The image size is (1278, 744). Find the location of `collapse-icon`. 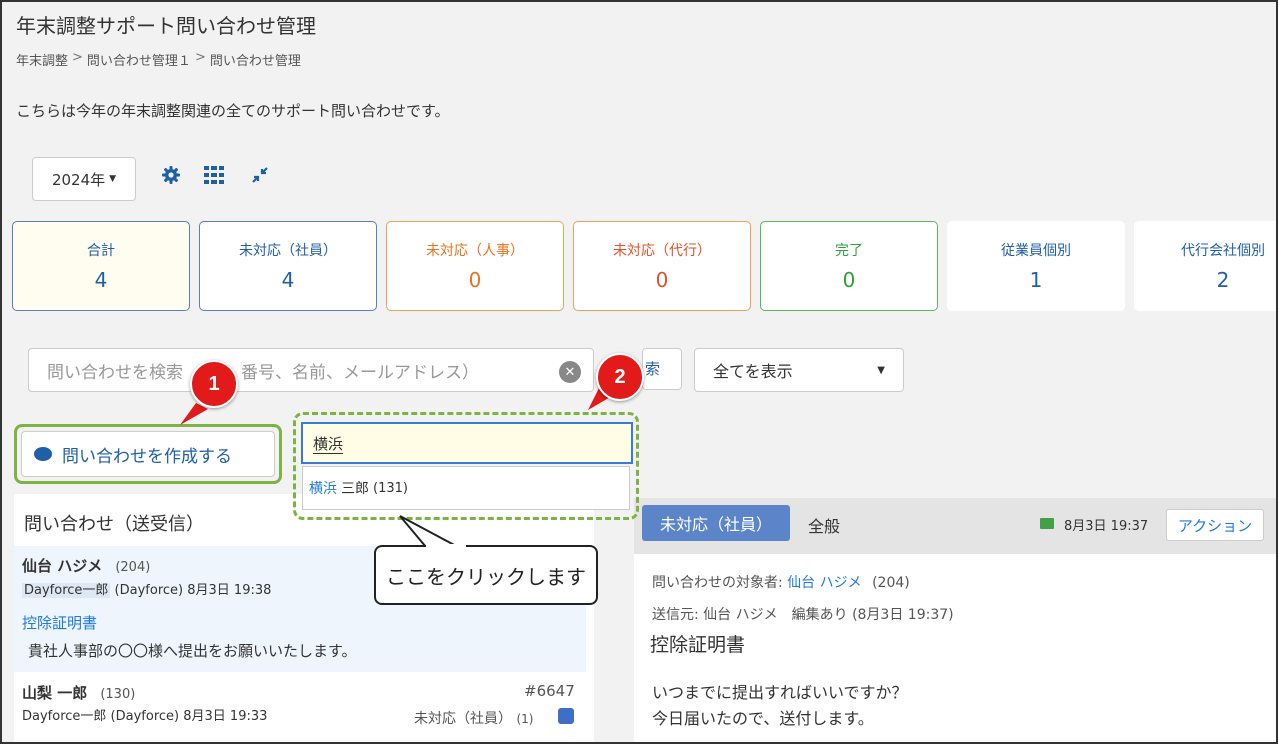

collapse-icon is located at coordinates (260, 175).